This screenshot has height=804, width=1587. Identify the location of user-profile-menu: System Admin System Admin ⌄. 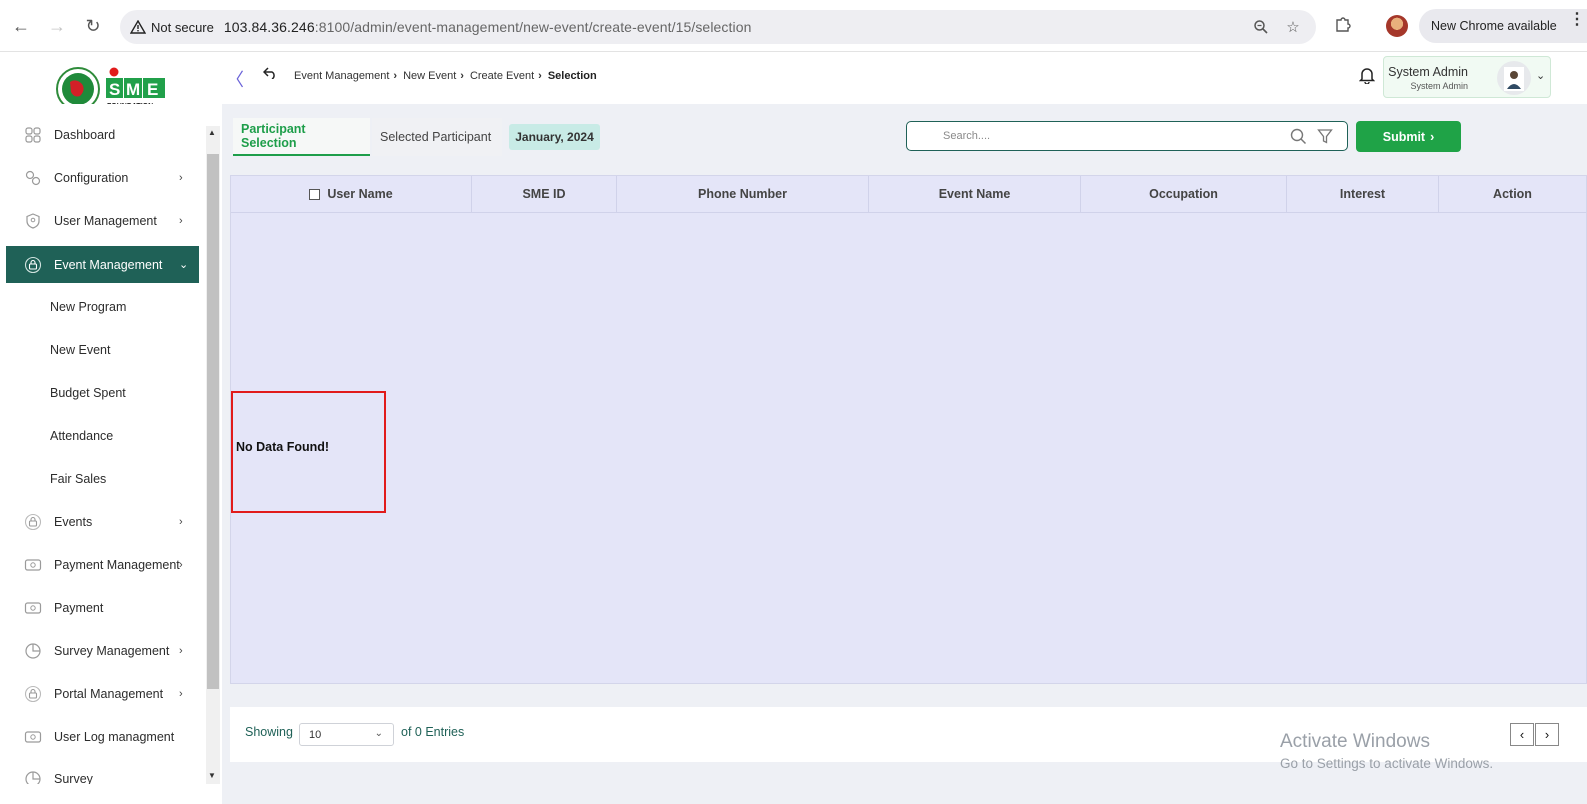
(1467, 77).